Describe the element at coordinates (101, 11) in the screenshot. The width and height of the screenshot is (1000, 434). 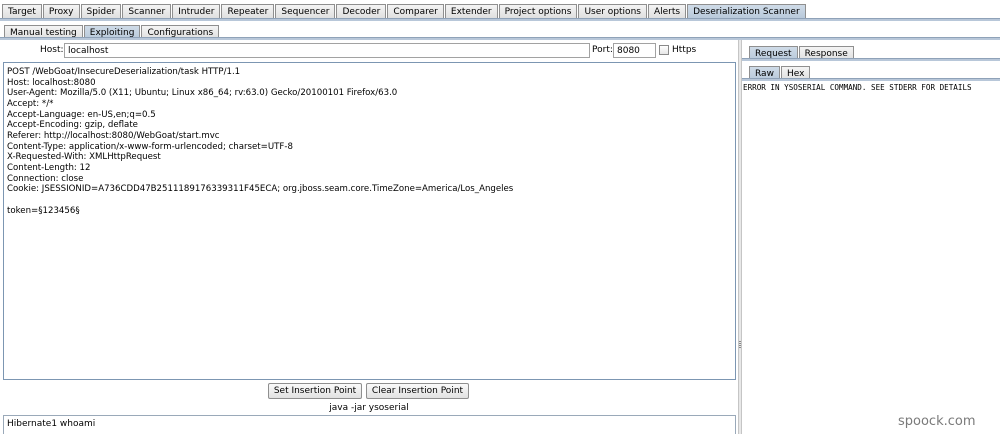
I see `tab-spider: Spider` at that location.